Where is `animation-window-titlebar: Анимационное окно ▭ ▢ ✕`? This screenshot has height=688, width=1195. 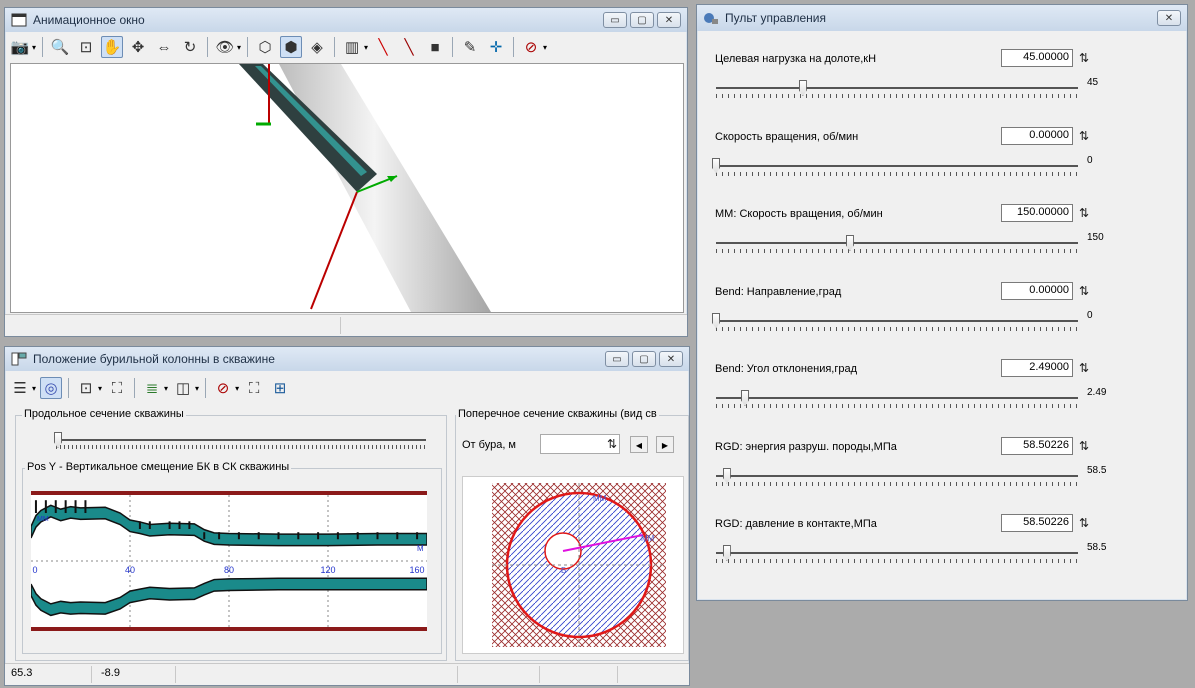
animation-window-titlebar: Анимационное окно ▭ ▢ ✕ is located at coordinates (346, 20).